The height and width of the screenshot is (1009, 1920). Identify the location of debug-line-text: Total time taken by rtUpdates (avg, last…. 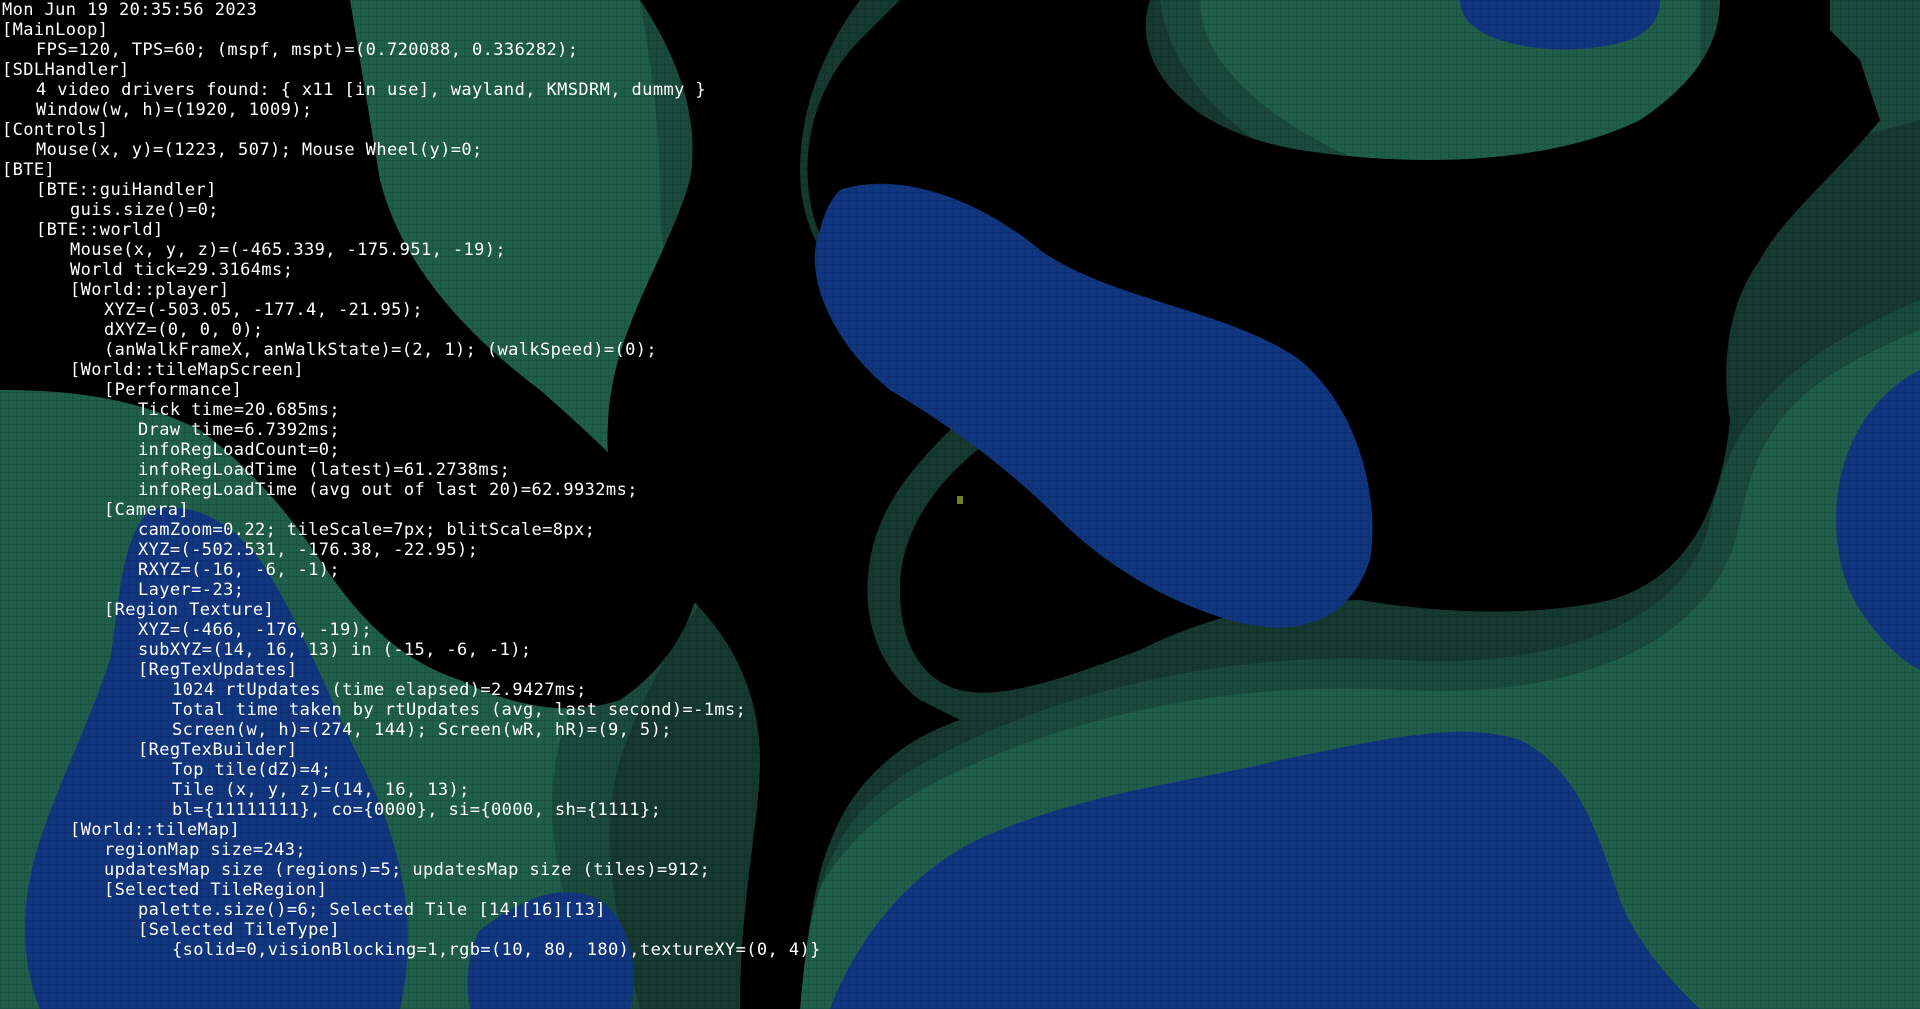
(459, 710).